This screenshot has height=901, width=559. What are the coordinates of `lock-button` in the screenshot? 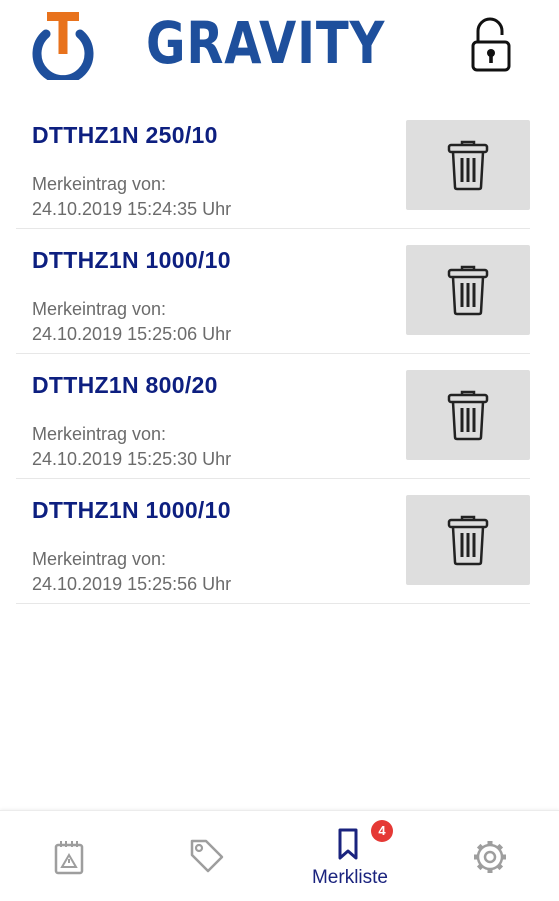 It's located at (491, 44).